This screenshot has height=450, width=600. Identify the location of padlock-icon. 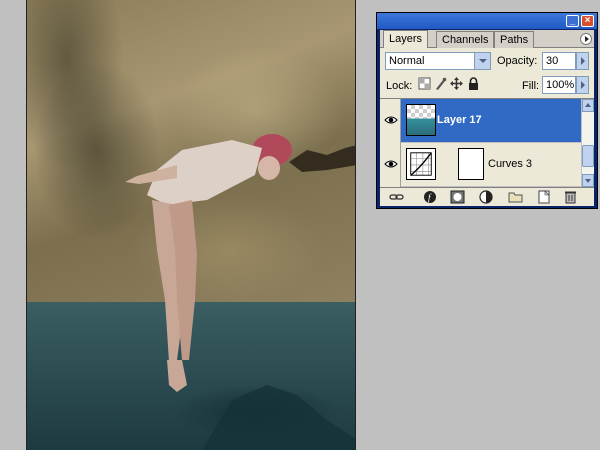
(473, 83).